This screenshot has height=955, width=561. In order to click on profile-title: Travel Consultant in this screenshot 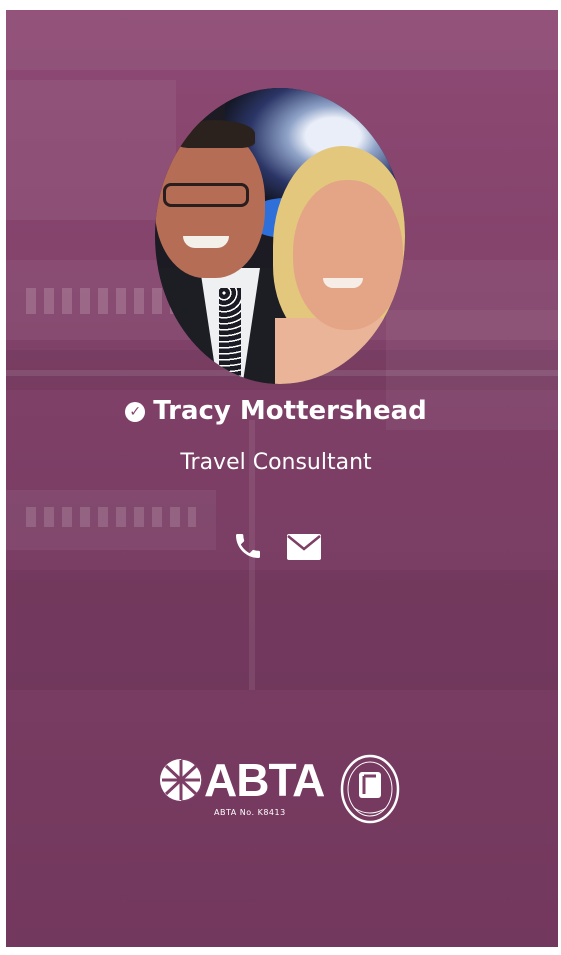, I will do `click(276, 462)`.